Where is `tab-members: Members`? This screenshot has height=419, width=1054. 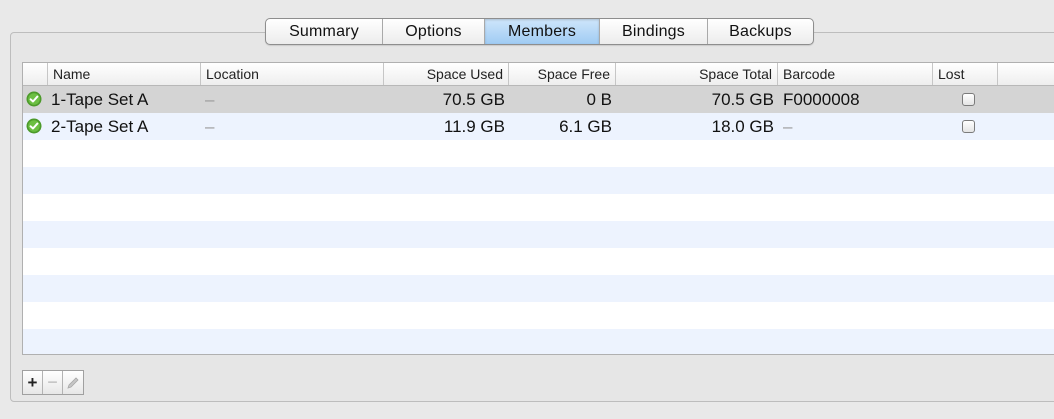
tab-members: Members is located at coordinates (541, 31).